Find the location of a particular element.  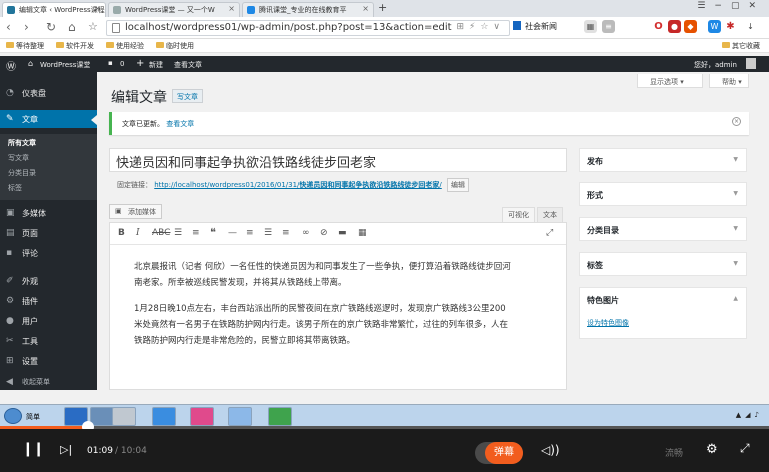

numbered-list-icon: ≡ is located at coordinates (196, 233).